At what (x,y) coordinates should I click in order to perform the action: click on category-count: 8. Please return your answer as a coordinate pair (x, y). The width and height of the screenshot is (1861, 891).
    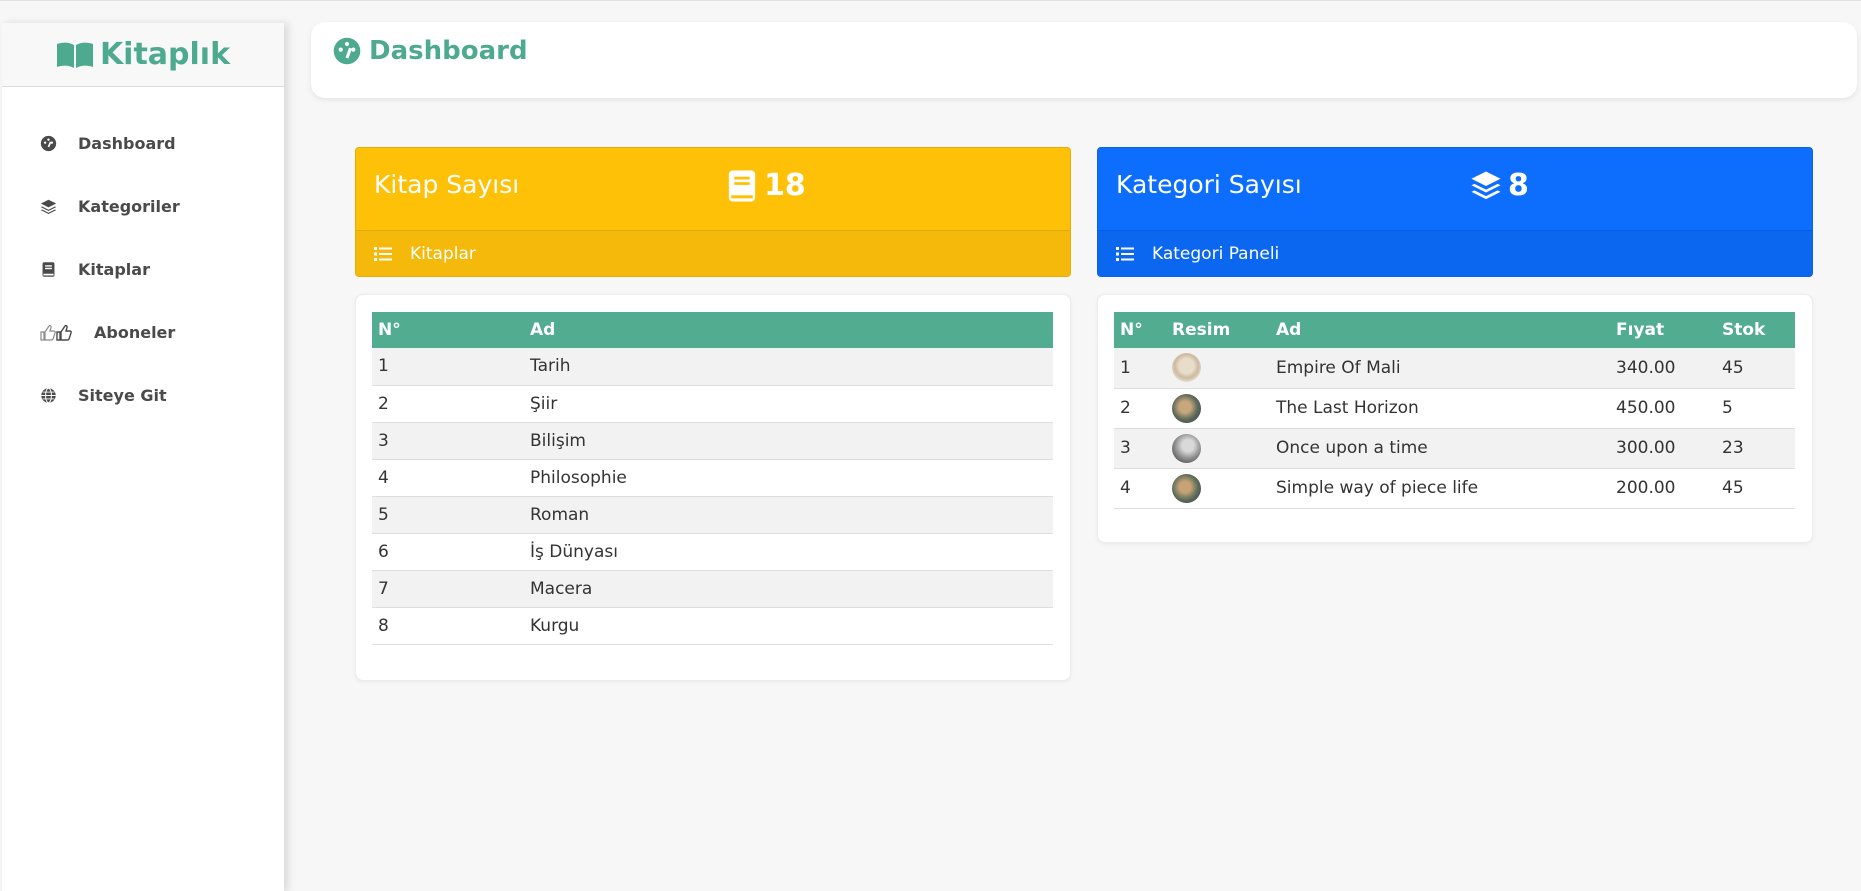
    Looking at the image, I should click on (1499, 185).